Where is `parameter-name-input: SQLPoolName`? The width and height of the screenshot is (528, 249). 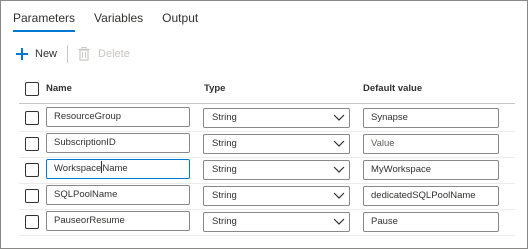 parameter-name-input: SQLPoolName is located at coordinates (118, 195).